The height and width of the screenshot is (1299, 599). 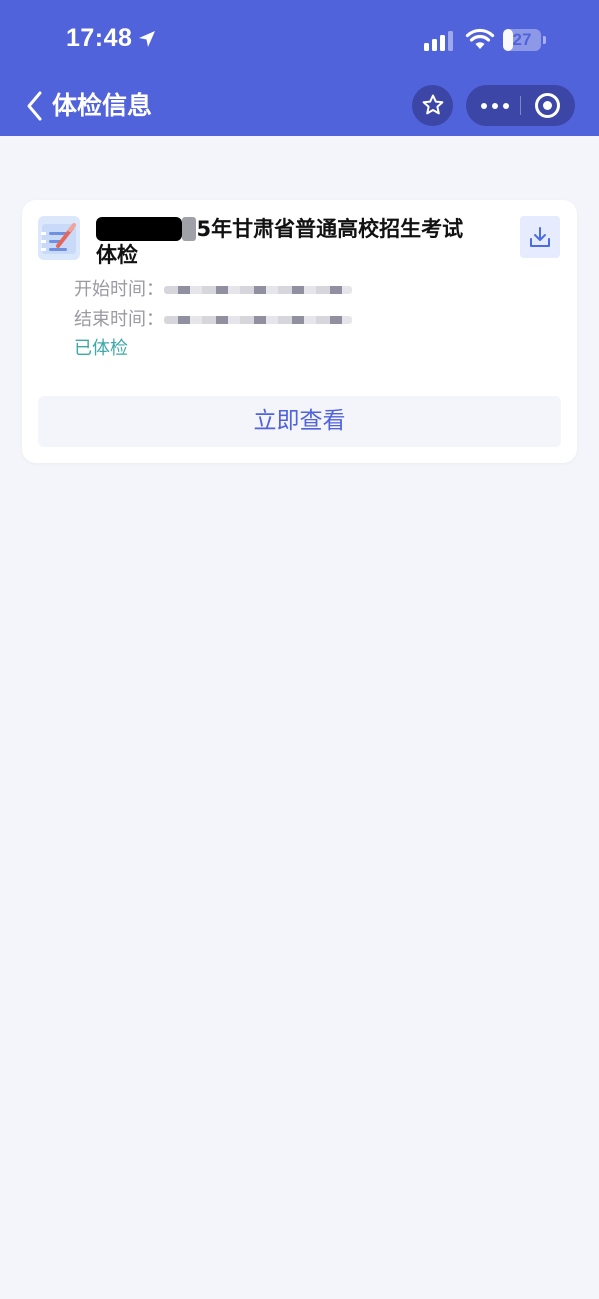 What do you see at coordinates (330, 229) in the screenshot?
I see `exam-title-text: 5年甘肃省普通高校招生考试` at bounding box center [330, 229].